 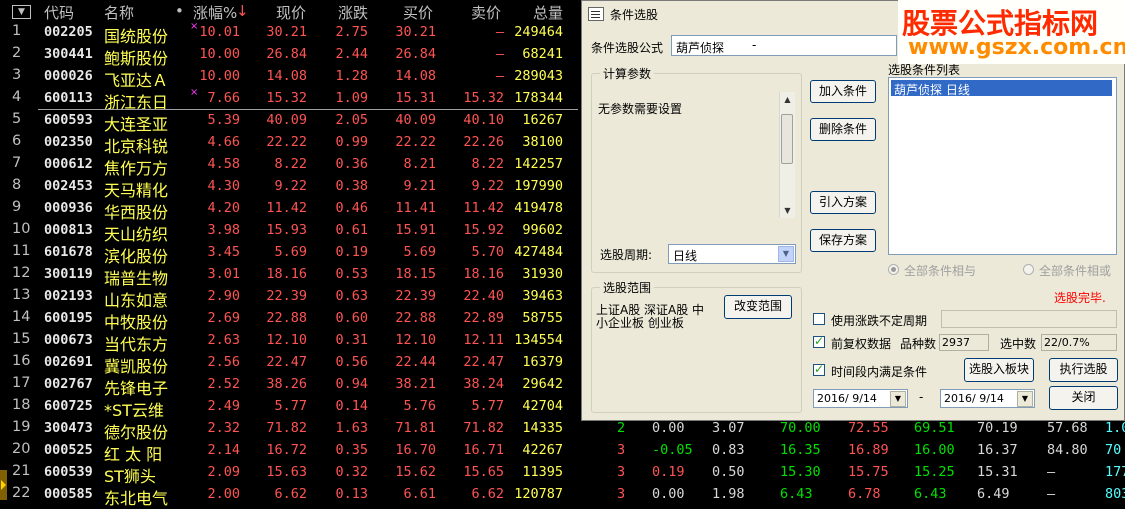 I want to click on expand-left-icon, so click(x=3, y=485).